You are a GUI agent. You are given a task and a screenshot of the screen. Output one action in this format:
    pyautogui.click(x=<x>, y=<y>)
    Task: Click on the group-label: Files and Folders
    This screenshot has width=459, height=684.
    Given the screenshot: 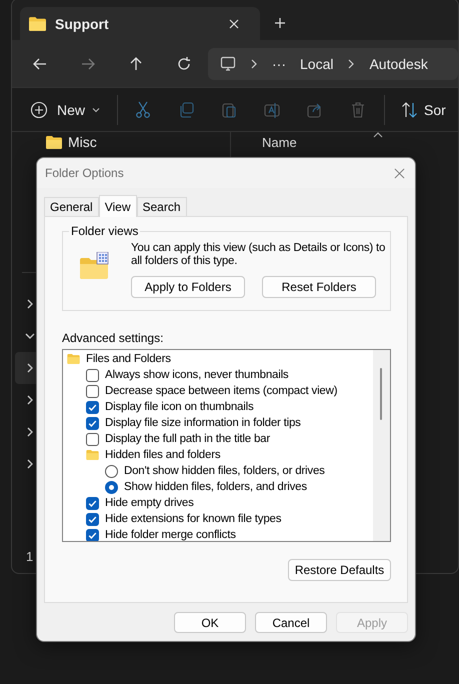 What is the action you would take?
    pyautogui.click(x=128, y=359)
    